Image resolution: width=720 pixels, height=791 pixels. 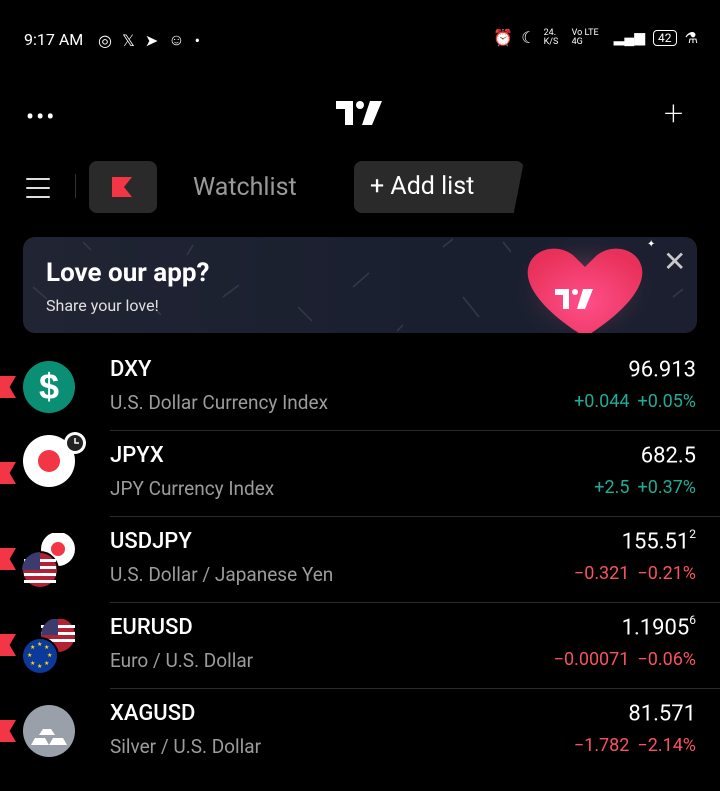 I want to click on tab-watchlist: Watchlist, so click(x=245, y=187).